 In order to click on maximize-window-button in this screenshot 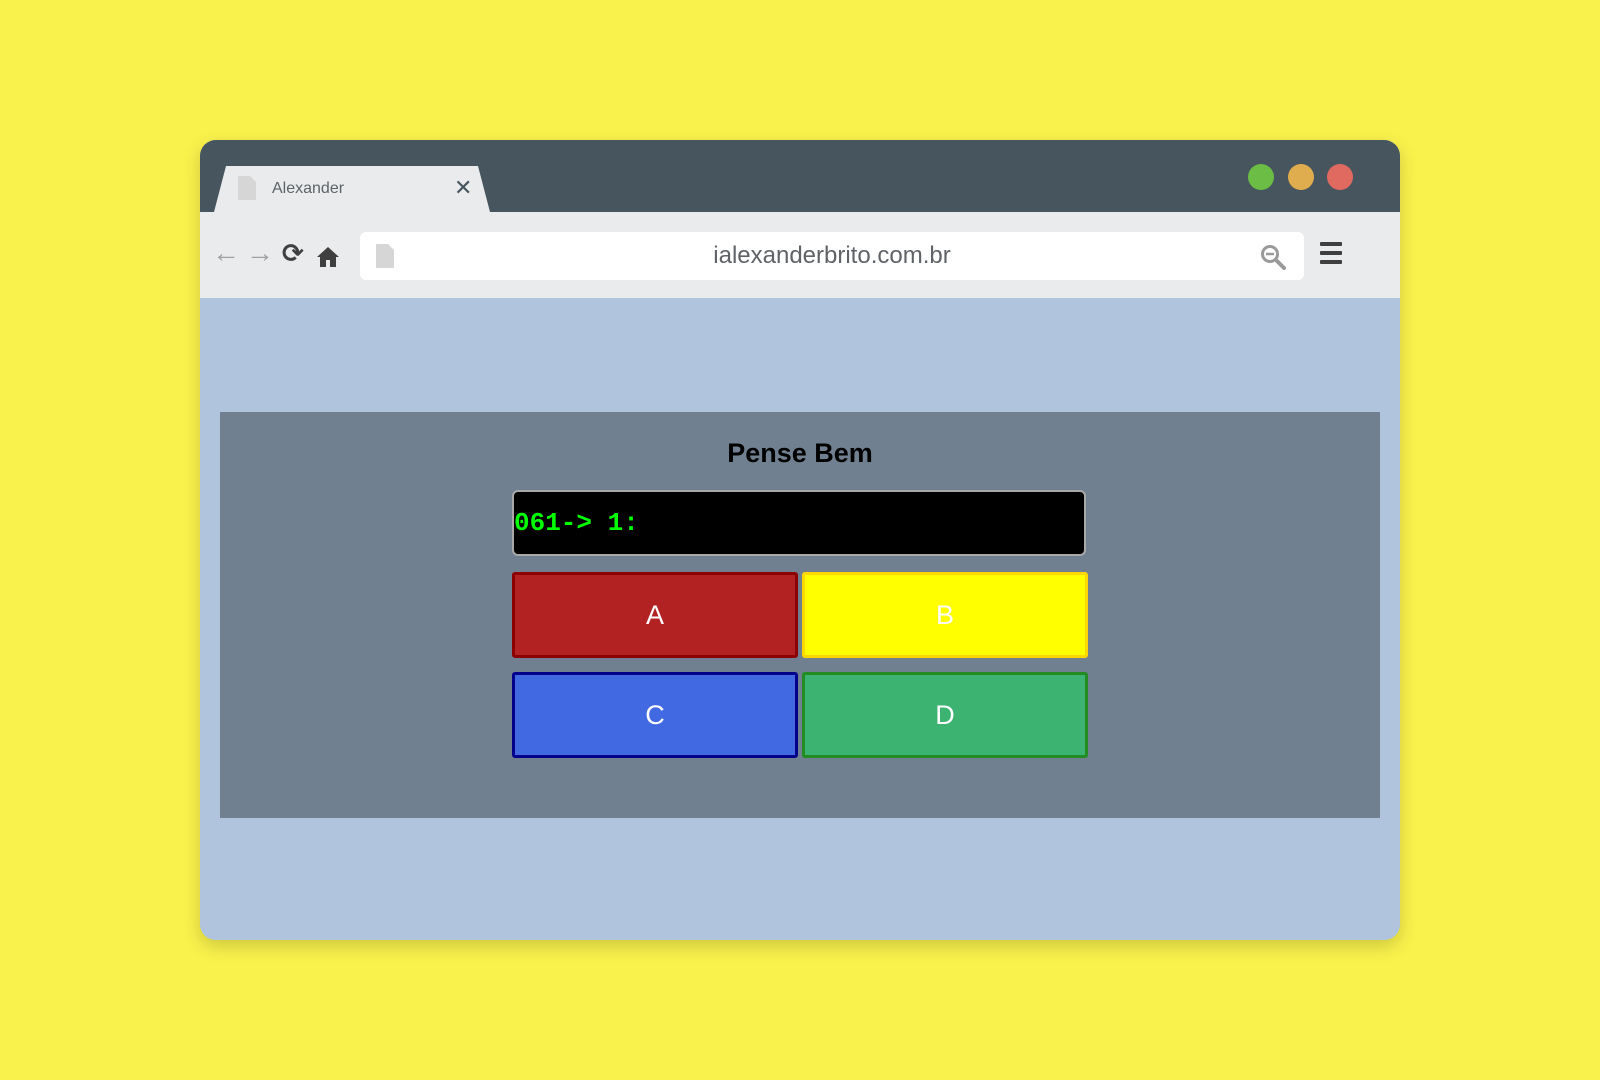, I will do `click(1261, 177)`.